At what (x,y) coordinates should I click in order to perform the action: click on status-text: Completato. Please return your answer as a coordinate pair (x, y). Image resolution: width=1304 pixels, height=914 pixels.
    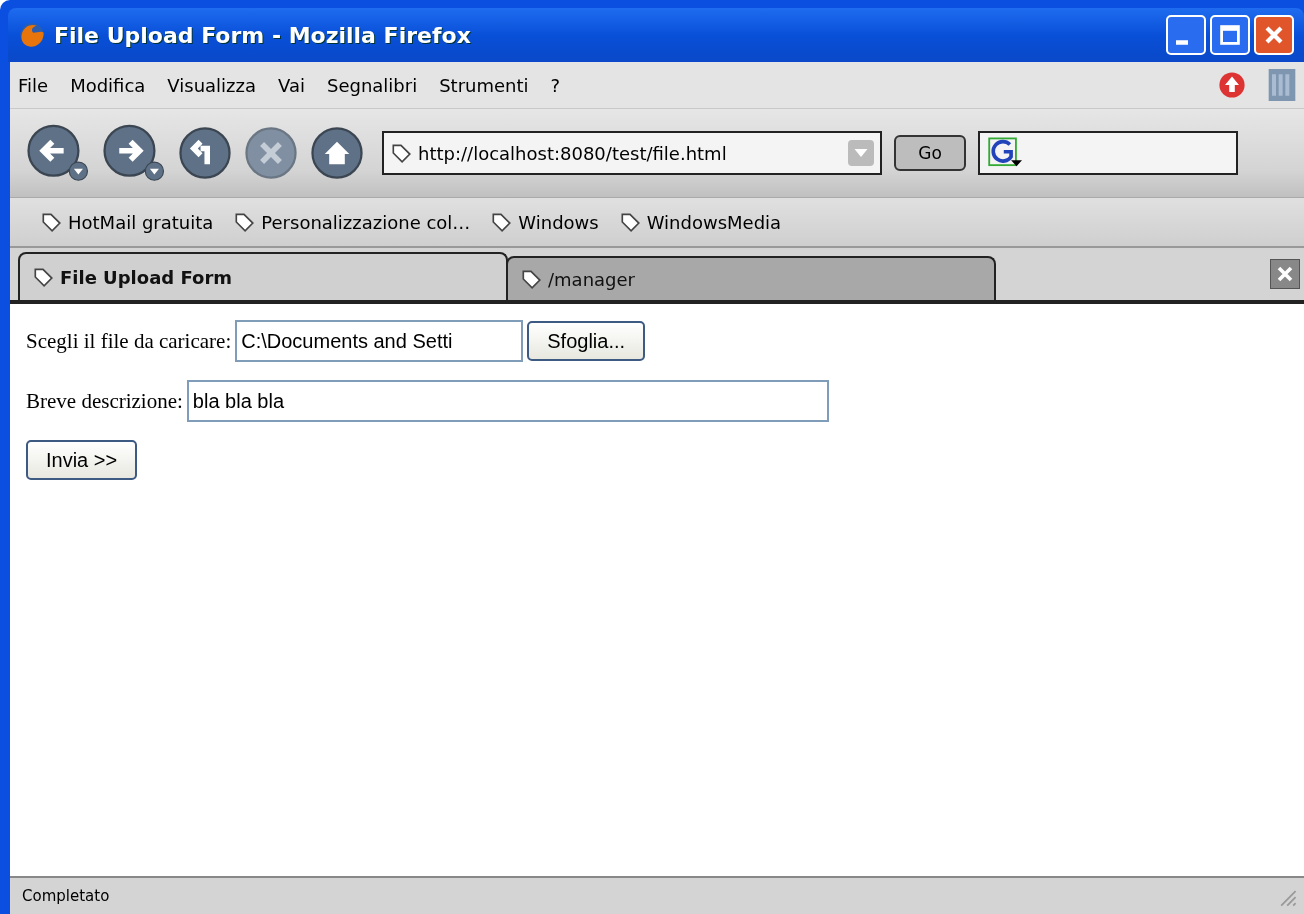
    Looking at the image, I should click on (66, 896).